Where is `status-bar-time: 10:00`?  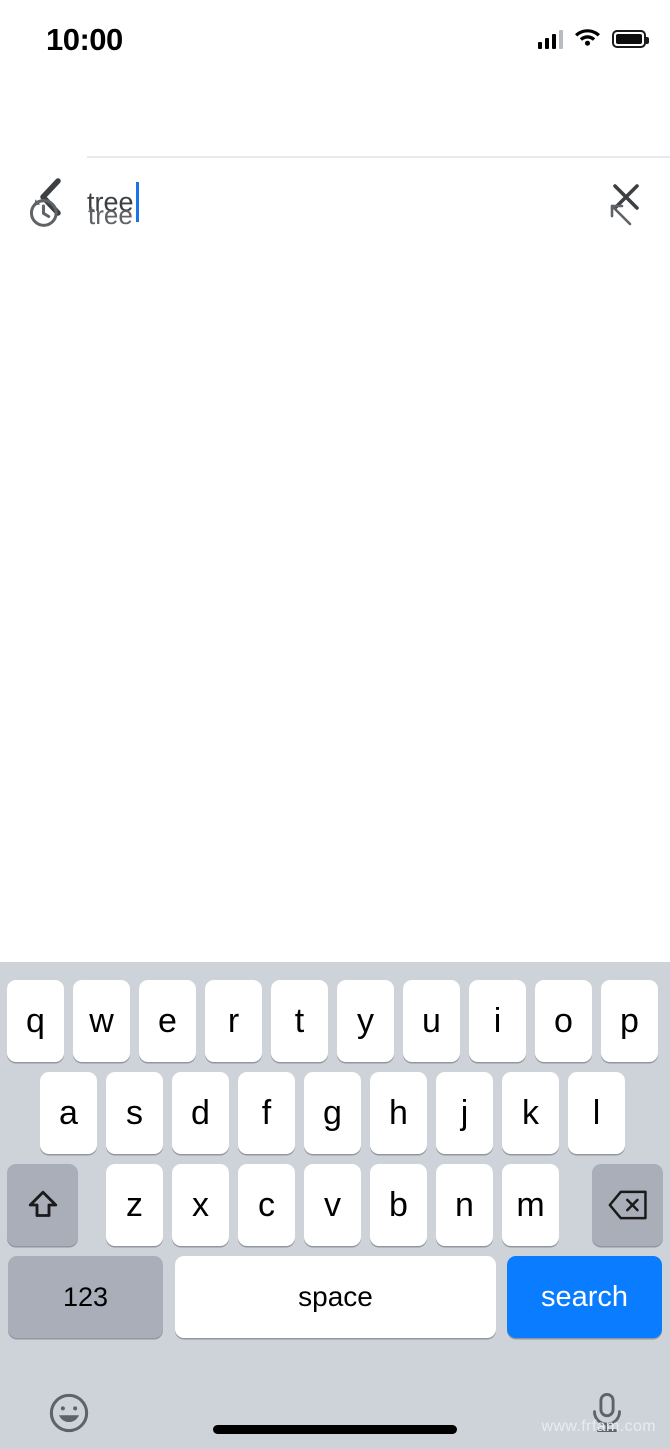 status-bar-time: 10:00 is located at coordinates (84, 39).